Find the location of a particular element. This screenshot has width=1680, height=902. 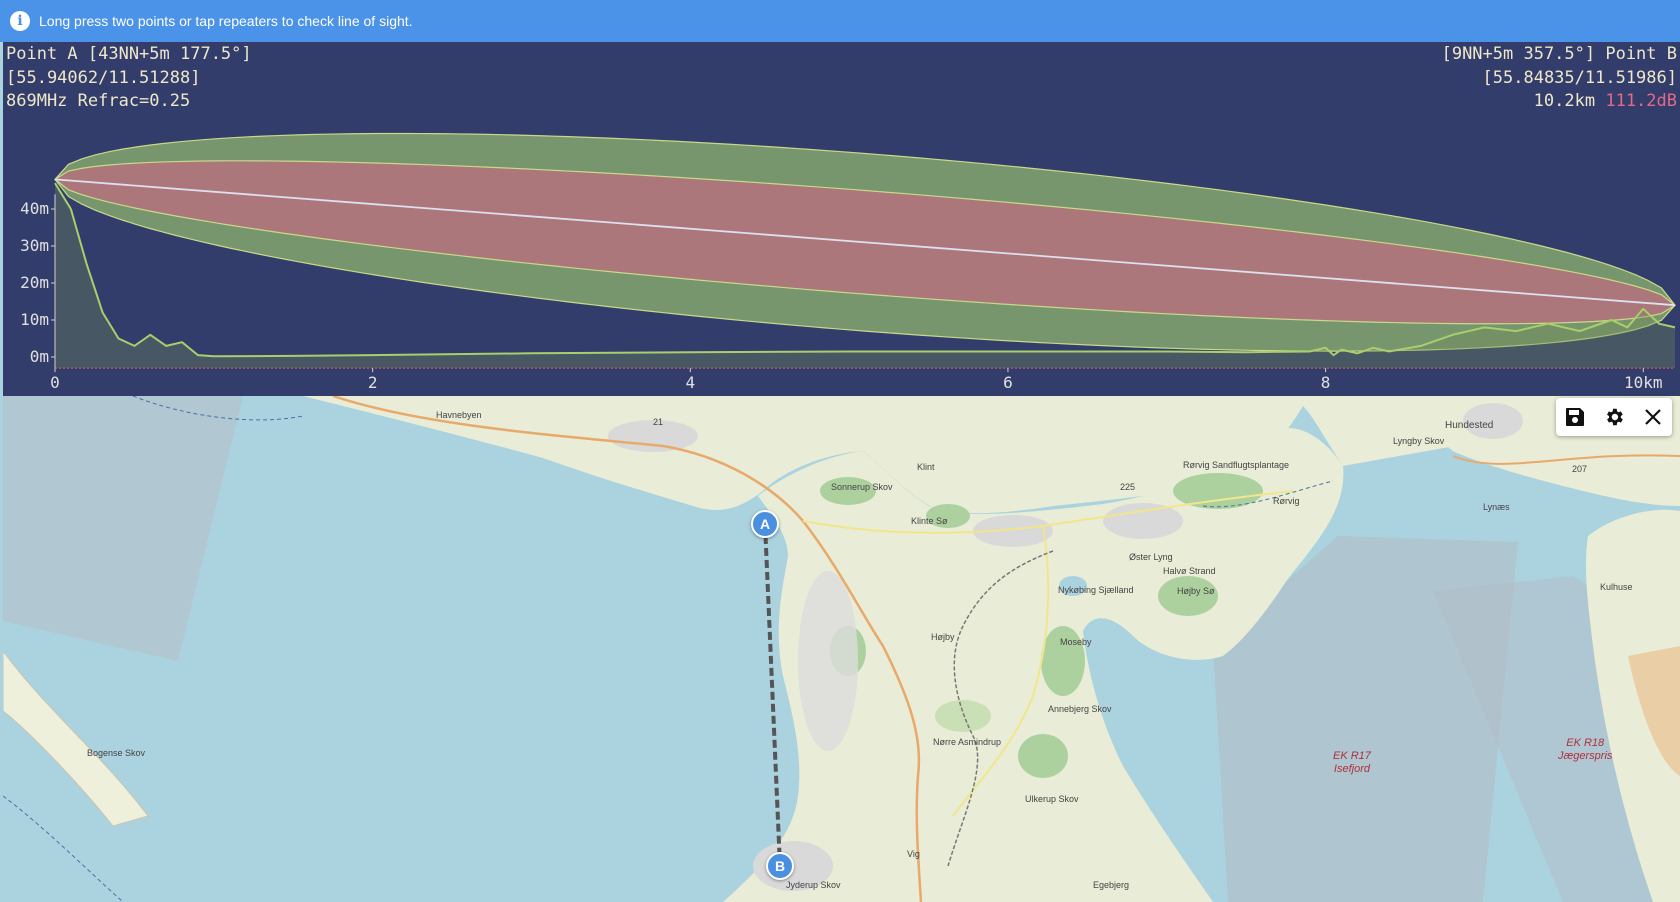

road-number: 21 is located at coordinates (658, 422).